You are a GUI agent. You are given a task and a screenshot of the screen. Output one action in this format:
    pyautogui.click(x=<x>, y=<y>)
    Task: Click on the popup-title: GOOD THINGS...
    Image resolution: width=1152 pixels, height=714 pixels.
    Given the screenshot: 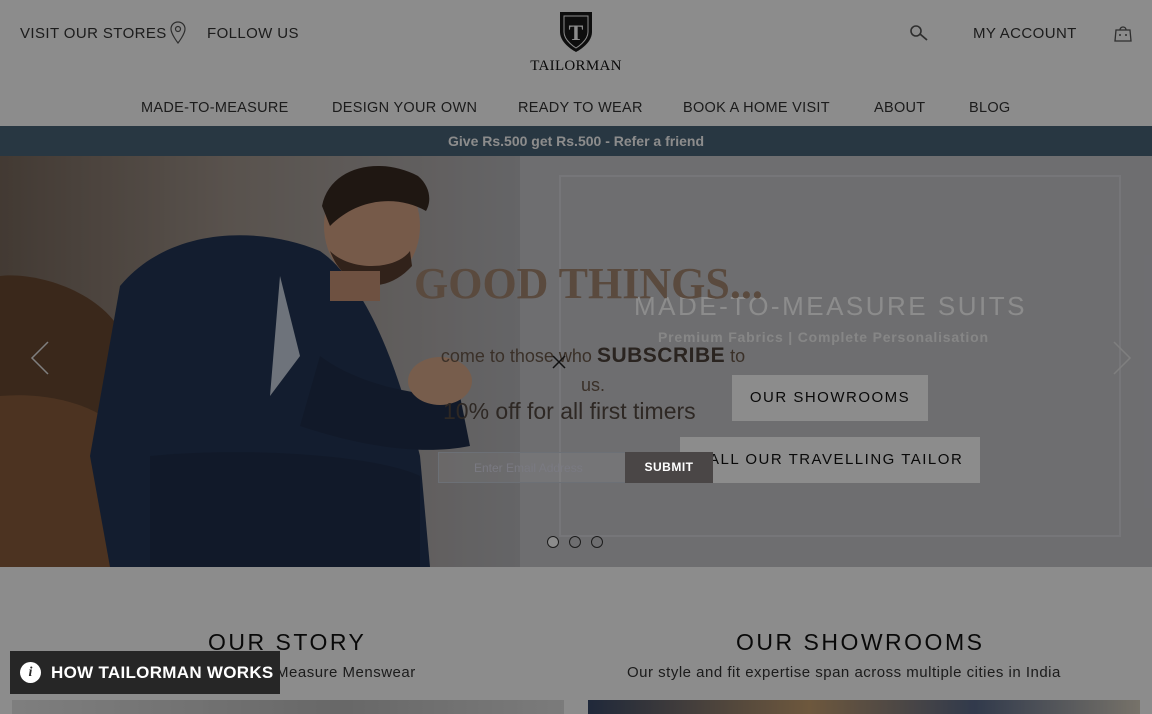 What is the action you would take?
    pyautogui.click(x=588, y=283)
    